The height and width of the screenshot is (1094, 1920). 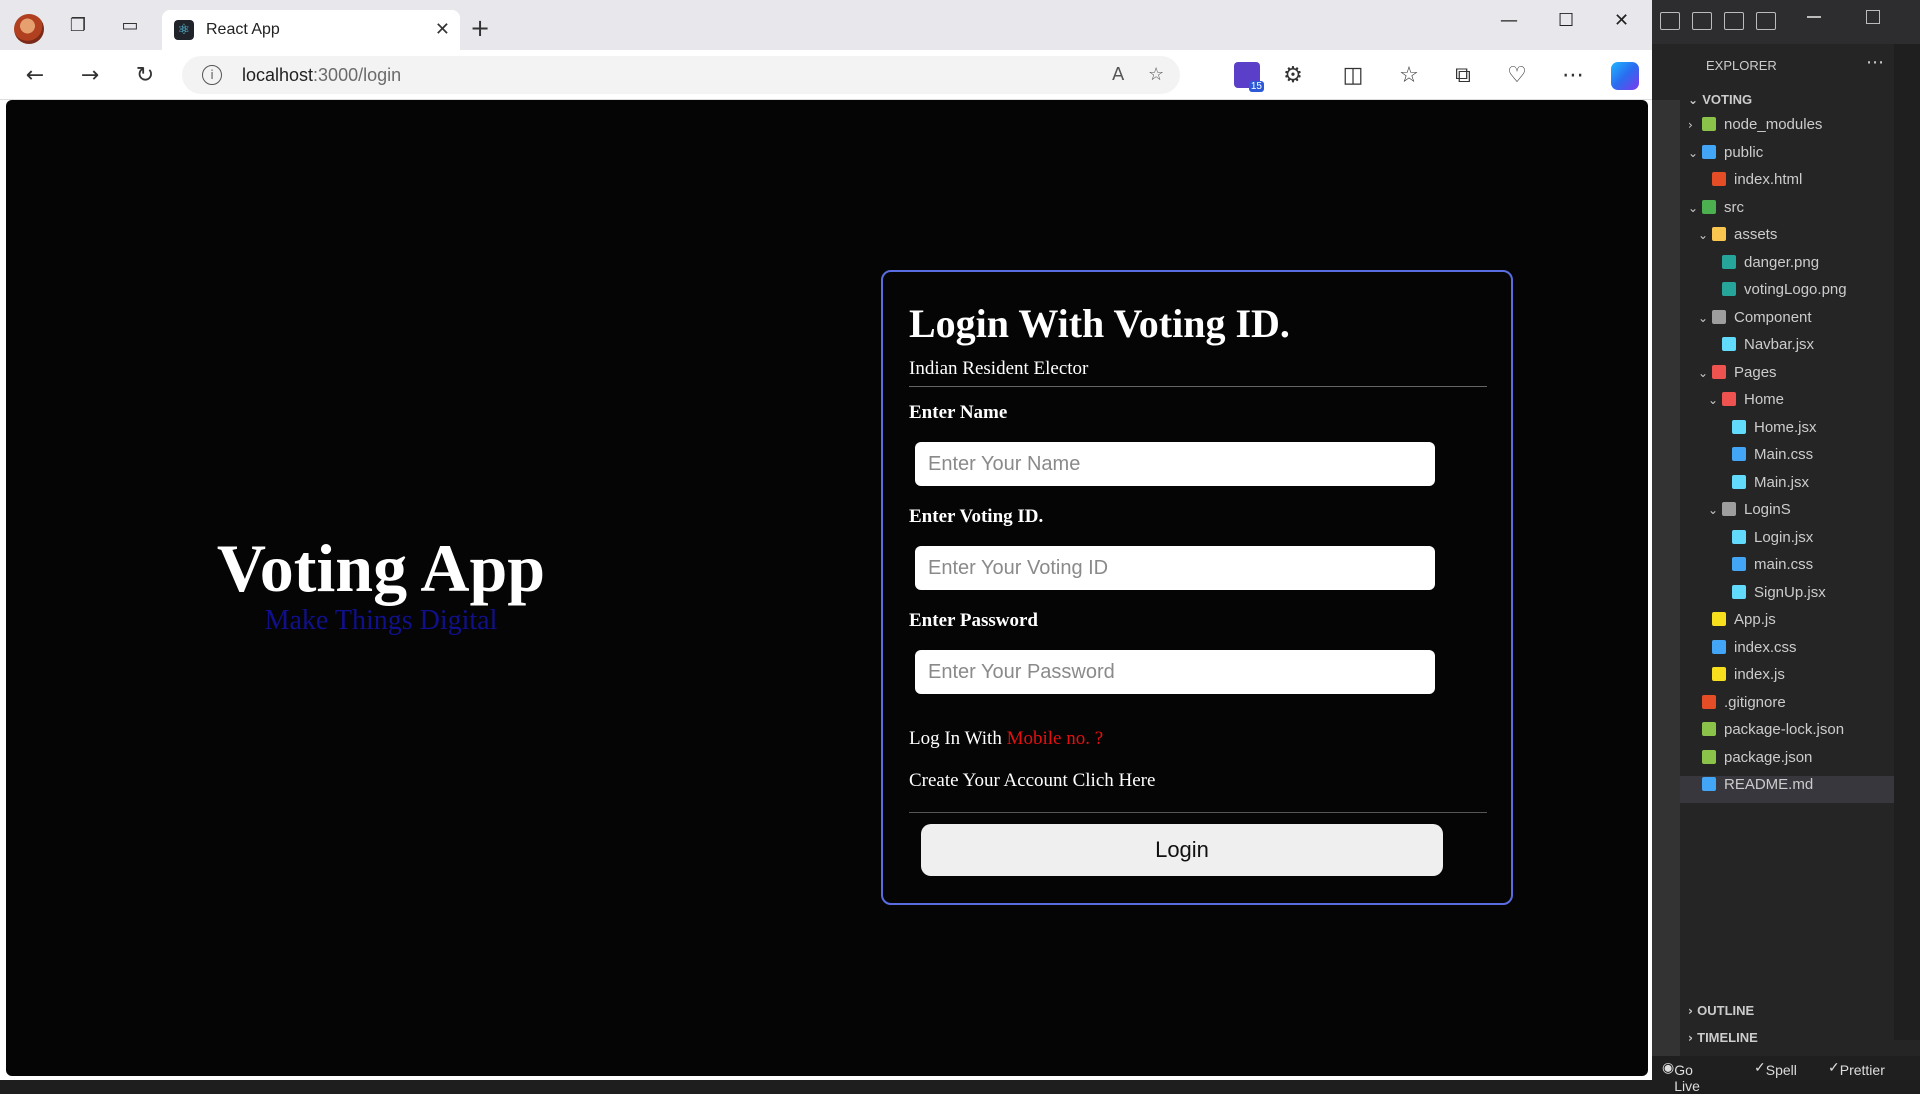 I want to click on minimize-icon: —, so click(x=1509, y=20).